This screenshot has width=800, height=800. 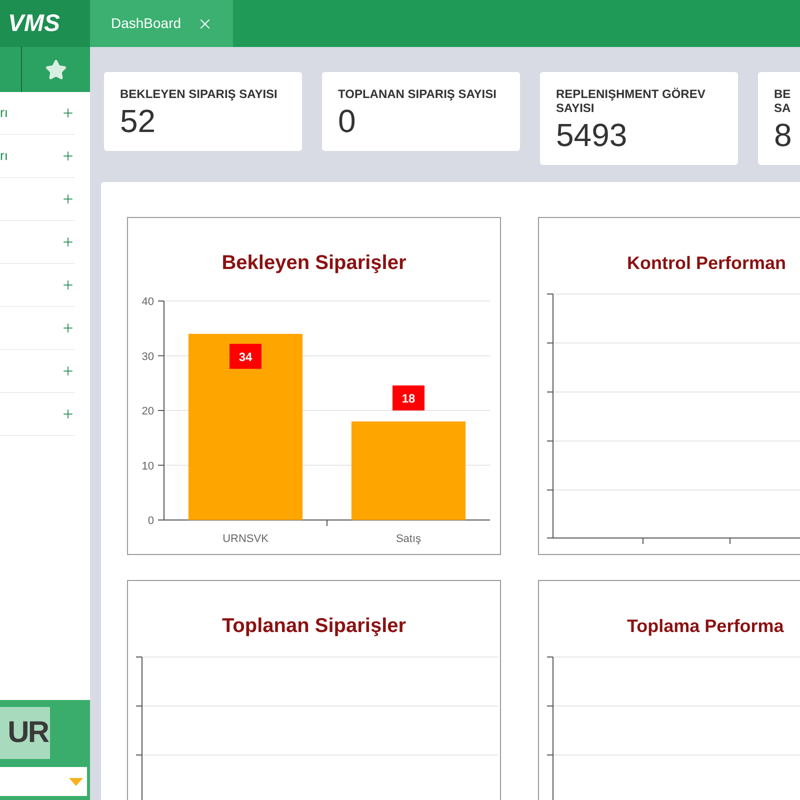 What do you see at coordinates (148, 356) in the screenshot?
I see `axis-label: 30` at bounding box center [148, 356].